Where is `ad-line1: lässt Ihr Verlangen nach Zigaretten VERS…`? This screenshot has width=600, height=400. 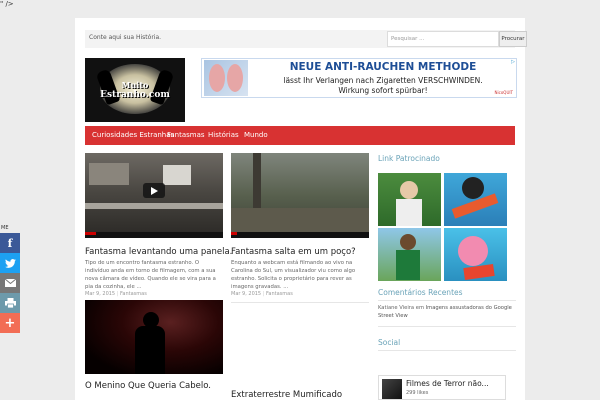 ad-line1: lässt Ihr Verlangen nach Zigaretten VERS… is located at coordinates (383, 80).